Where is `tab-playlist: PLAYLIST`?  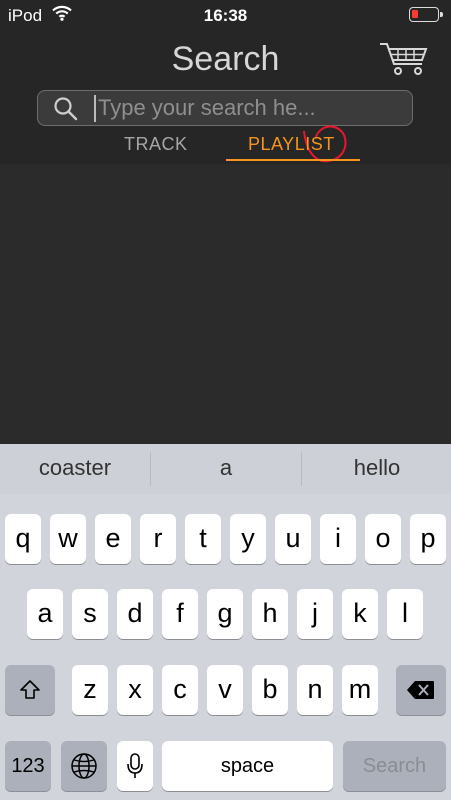
tab-playlist: PLAYLIST is located at coordinates (291, 144).